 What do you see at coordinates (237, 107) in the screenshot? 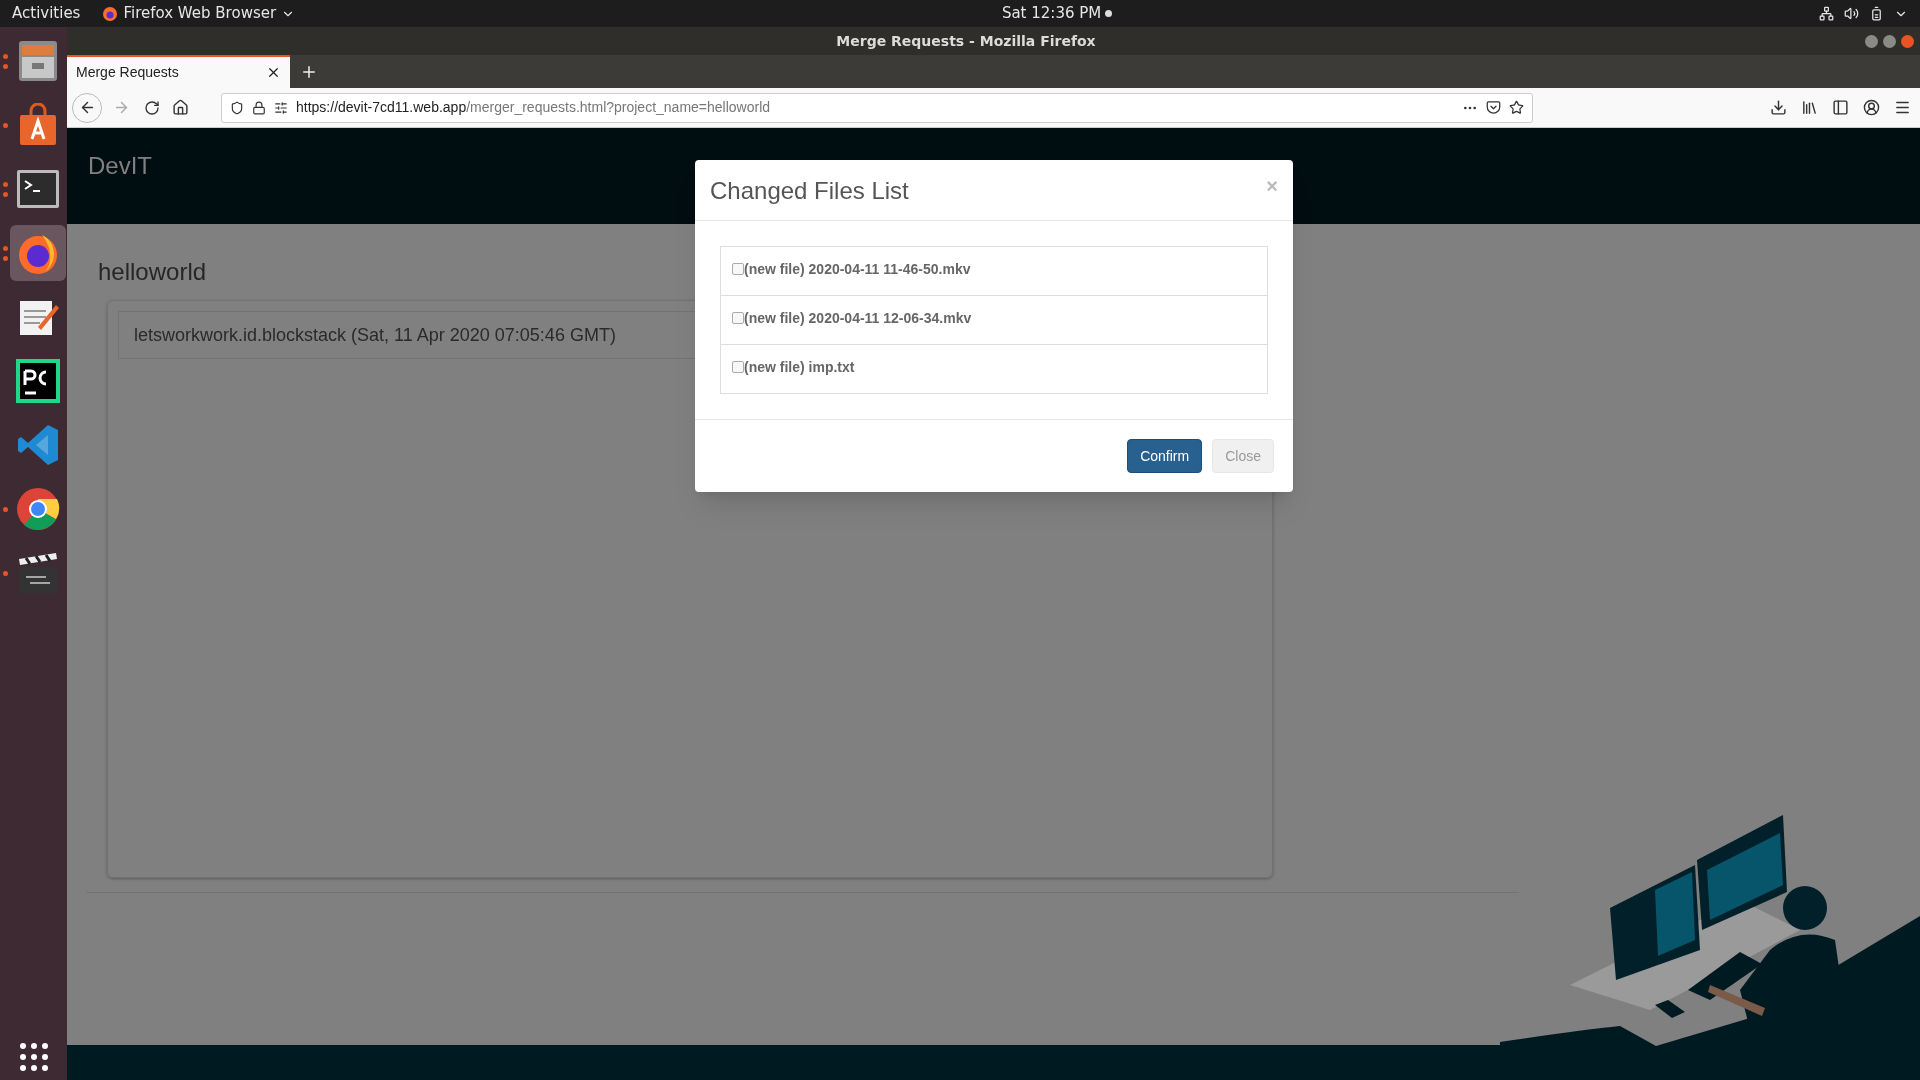
I see `shield-icon` at bounding box center [237, 107].